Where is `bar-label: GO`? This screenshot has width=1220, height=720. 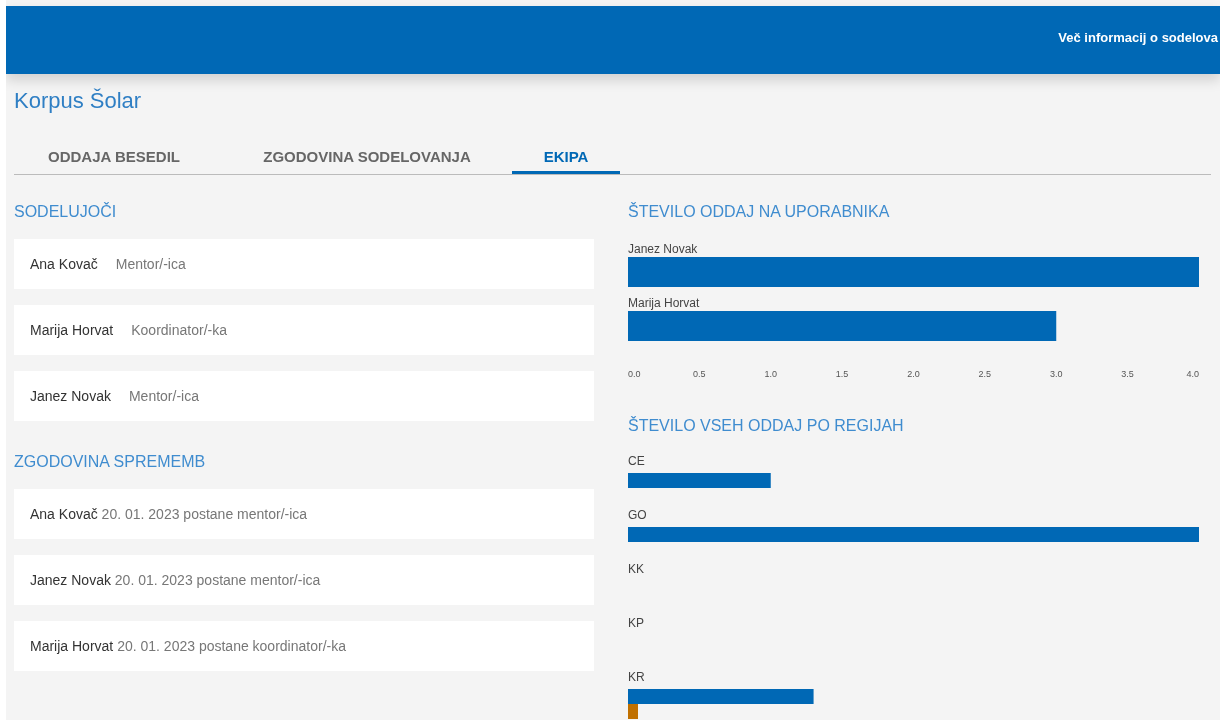
bar-label: GO is located at coordinates (637, 515).